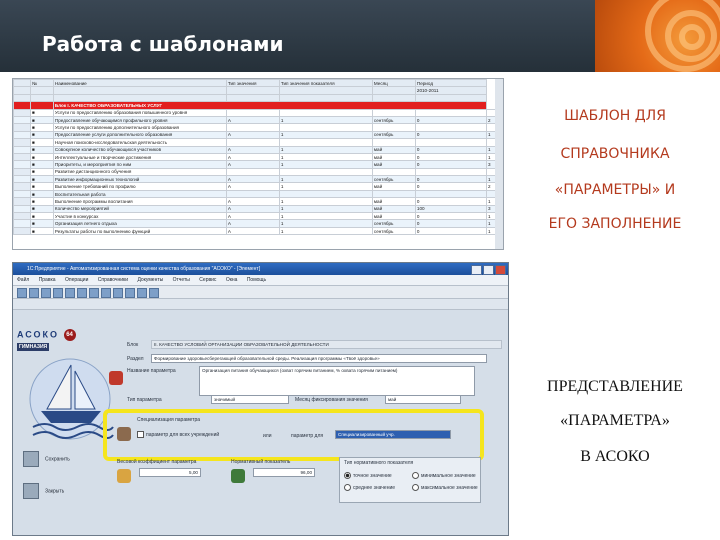 This screenshot has width=720, height=540. Describe the element at coordinates (393, 434) in the screenshot. I see `special-type-field: Специализированный учр.` at that location.